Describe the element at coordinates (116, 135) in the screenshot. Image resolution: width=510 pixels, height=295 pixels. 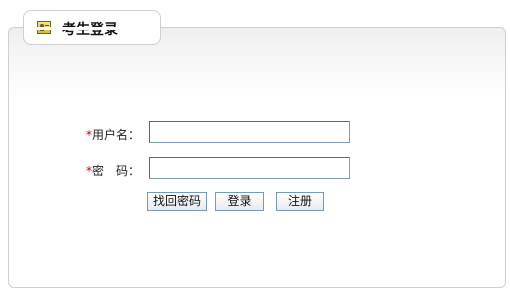
I see `username-label: 用户名：` at that location.